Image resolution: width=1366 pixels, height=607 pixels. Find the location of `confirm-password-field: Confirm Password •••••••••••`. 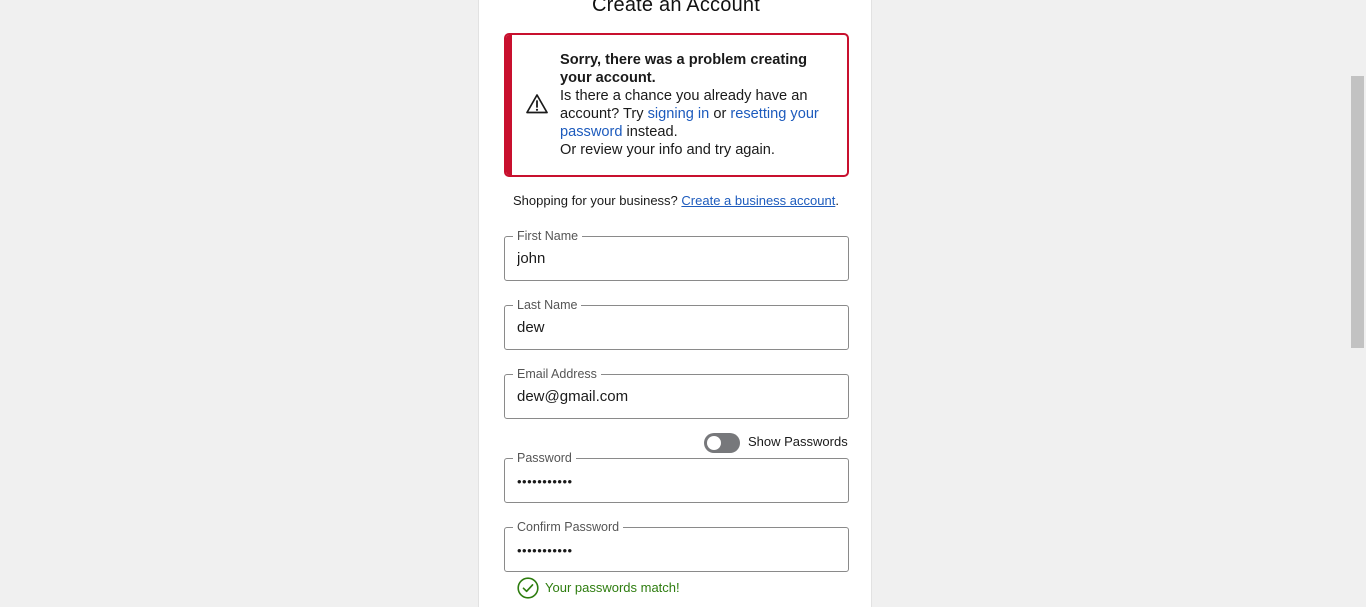

confirm-password-field: Confirm Password ••••••••••• is located at coordinates (676, 545).